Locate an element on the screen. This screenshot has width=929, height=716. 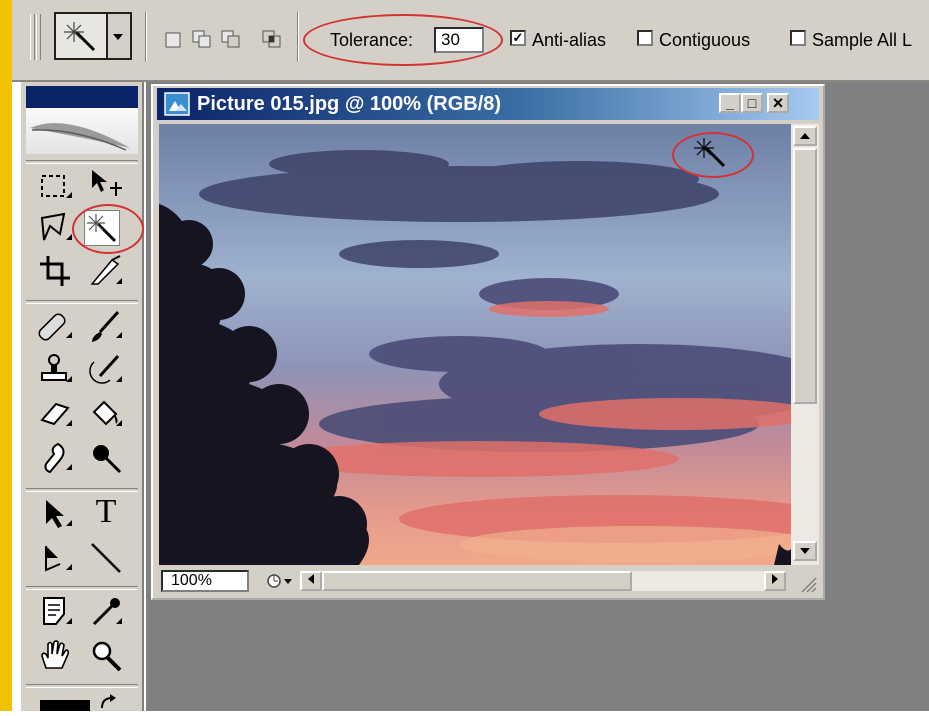
hand-tool is located at coordinates (56, 656).